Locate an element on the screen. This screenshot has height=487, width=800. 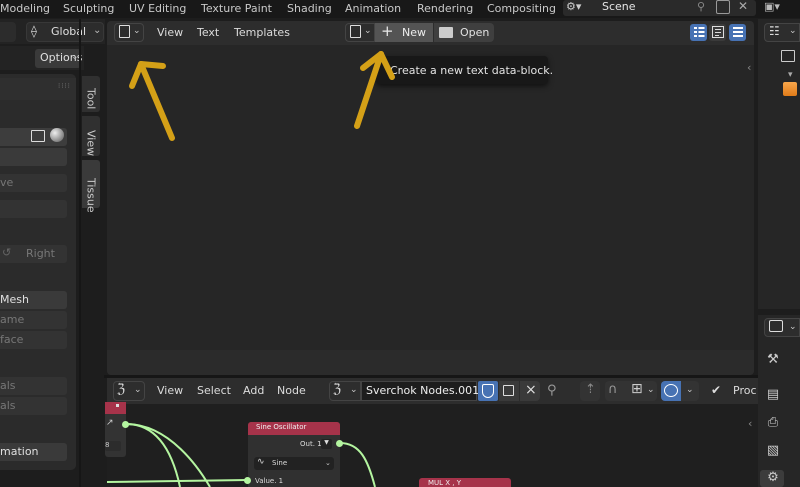
node-value: 8 is located at coordinates (107, 445).